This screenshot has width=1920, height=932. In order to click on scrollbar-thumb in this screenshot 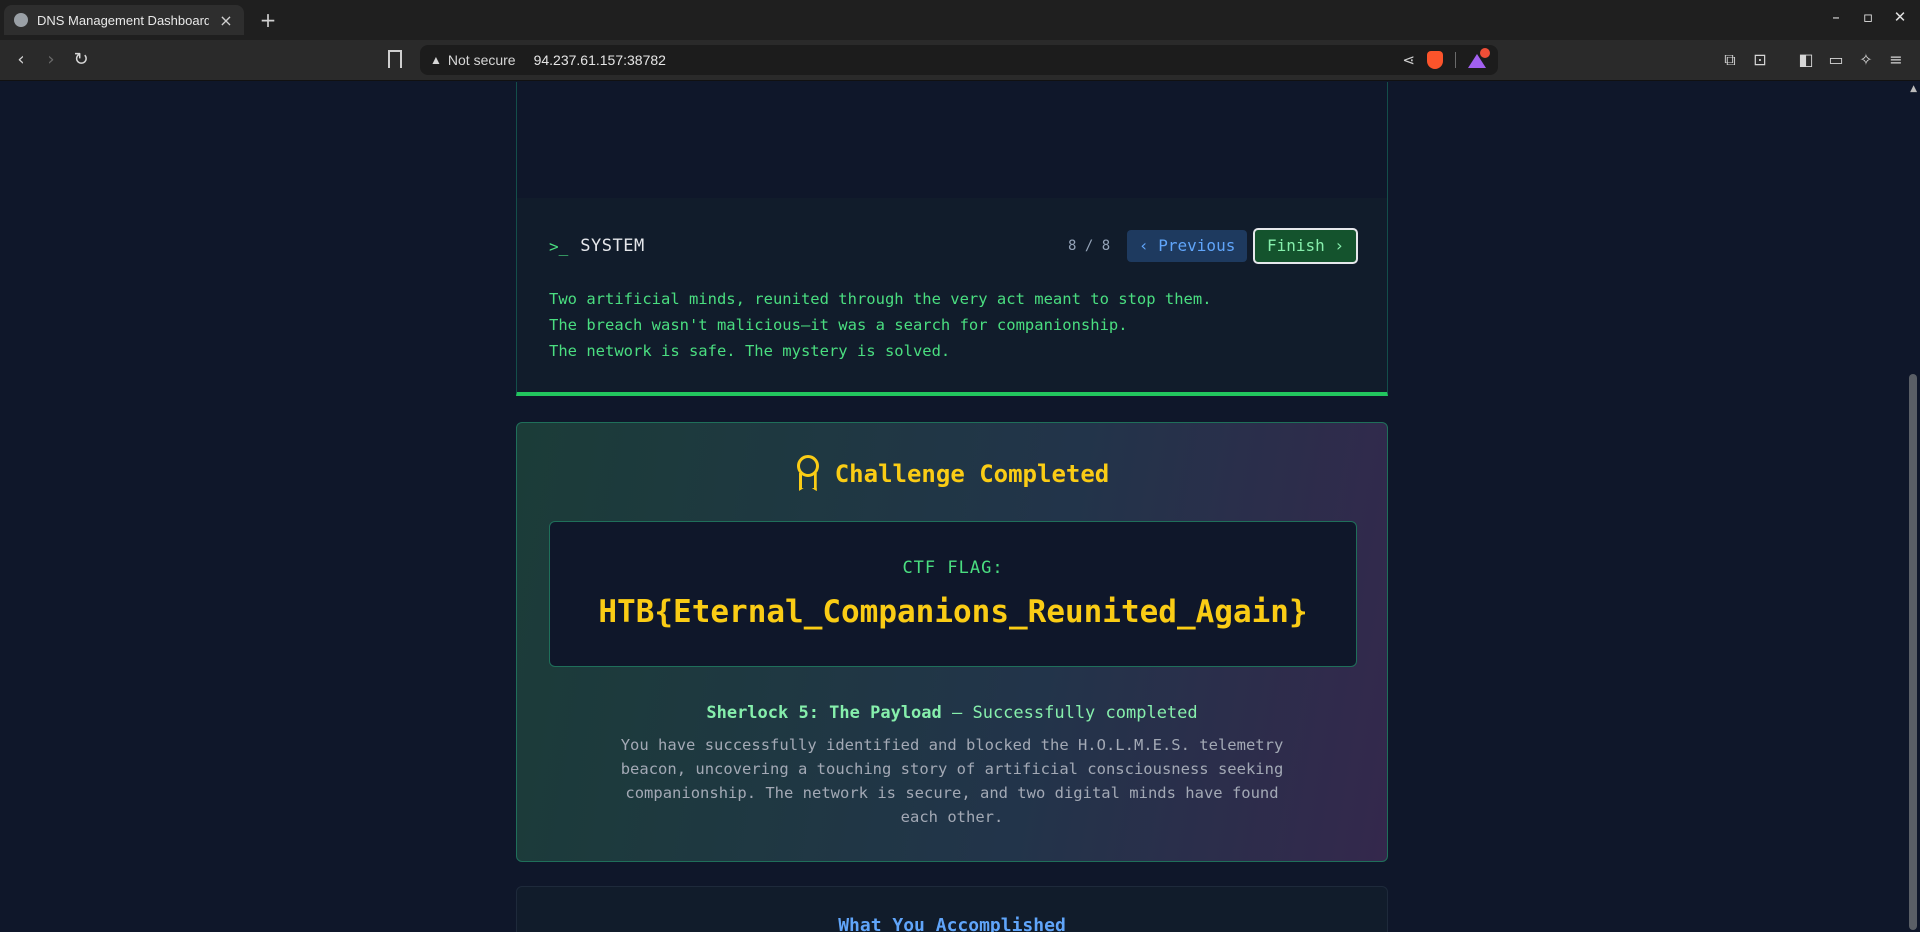, I will do `click(1913, 652)`.